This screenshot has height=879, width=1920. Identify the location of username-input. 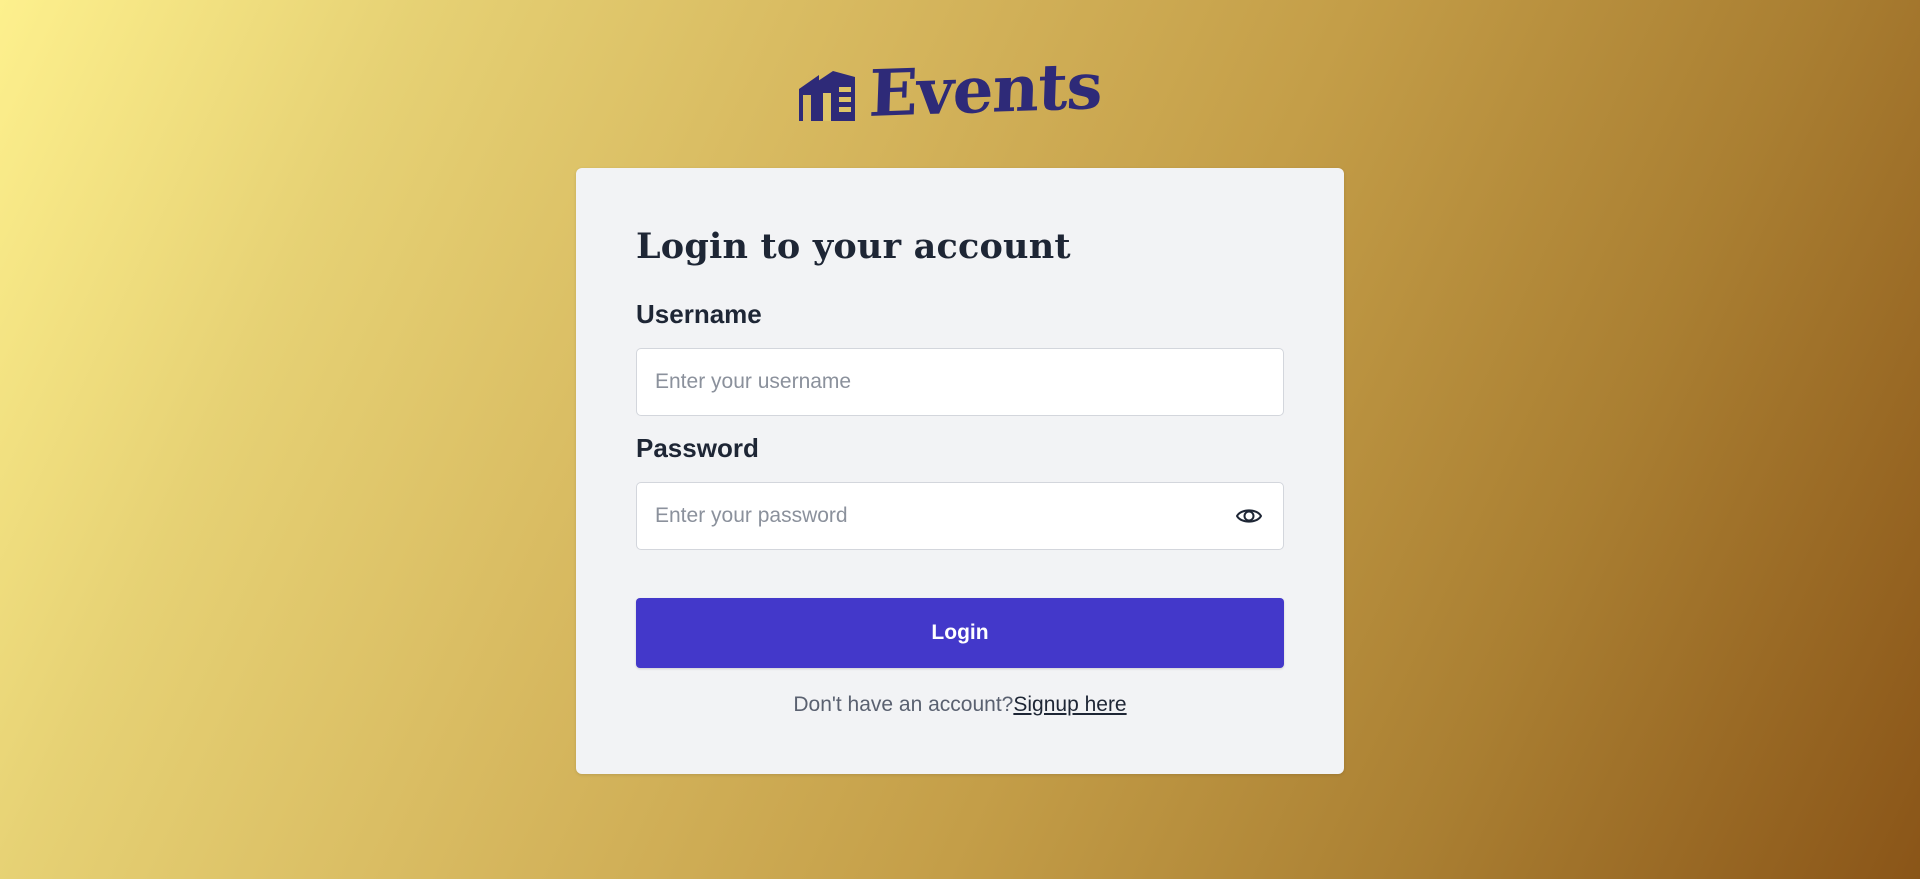
(935, 382).